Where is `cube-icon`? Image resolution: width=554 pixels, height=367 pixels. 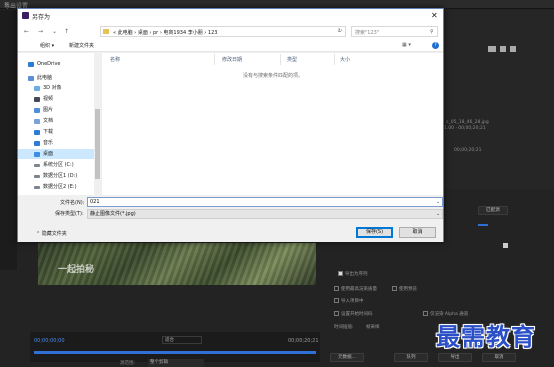
cube-icon is located at coordinates (37, 88).